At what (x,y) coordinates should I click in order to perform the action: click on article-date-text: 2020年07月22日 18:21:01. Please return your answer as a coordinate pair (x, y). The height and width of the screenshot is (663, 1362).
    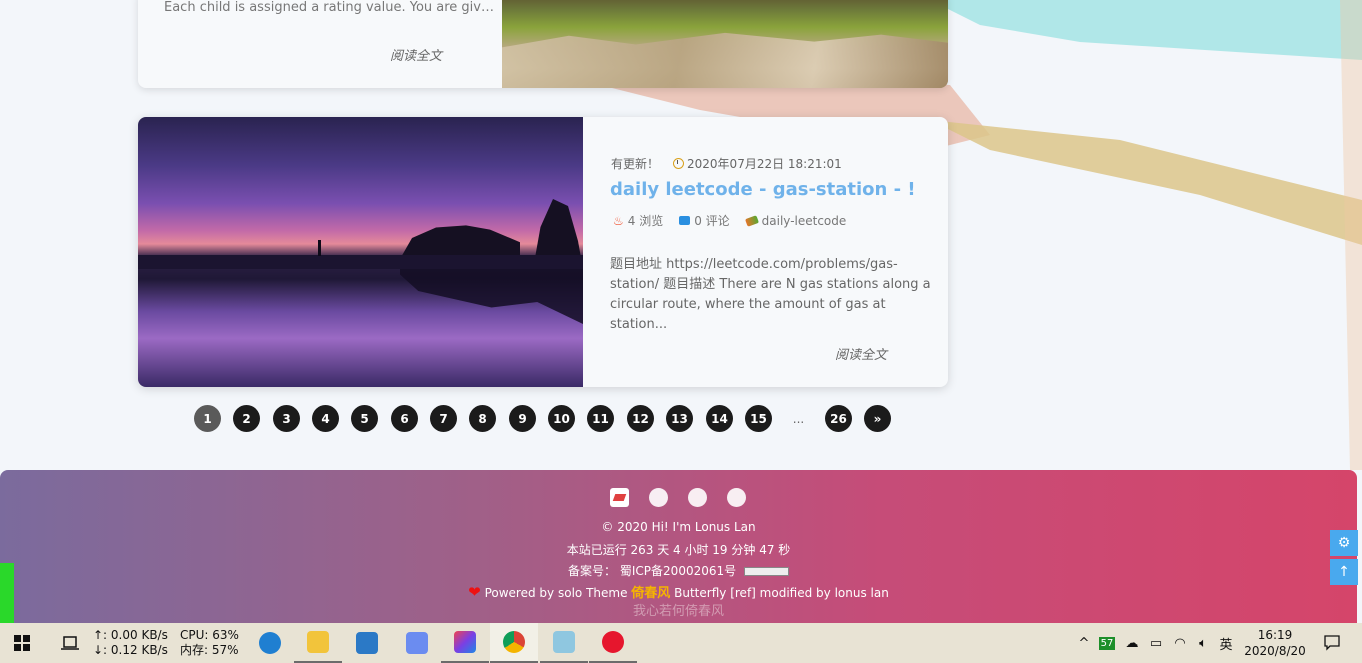
    Looking at the image, I should click on (764, 164).